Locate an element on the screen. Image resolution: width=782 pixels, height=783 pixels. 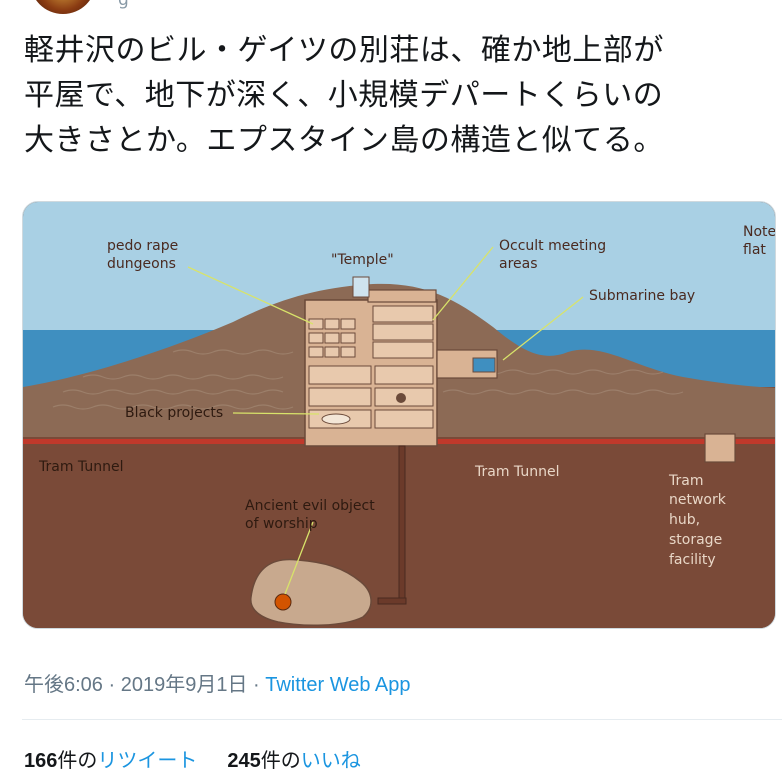
tram-hub is located at coordinates (720, 448).